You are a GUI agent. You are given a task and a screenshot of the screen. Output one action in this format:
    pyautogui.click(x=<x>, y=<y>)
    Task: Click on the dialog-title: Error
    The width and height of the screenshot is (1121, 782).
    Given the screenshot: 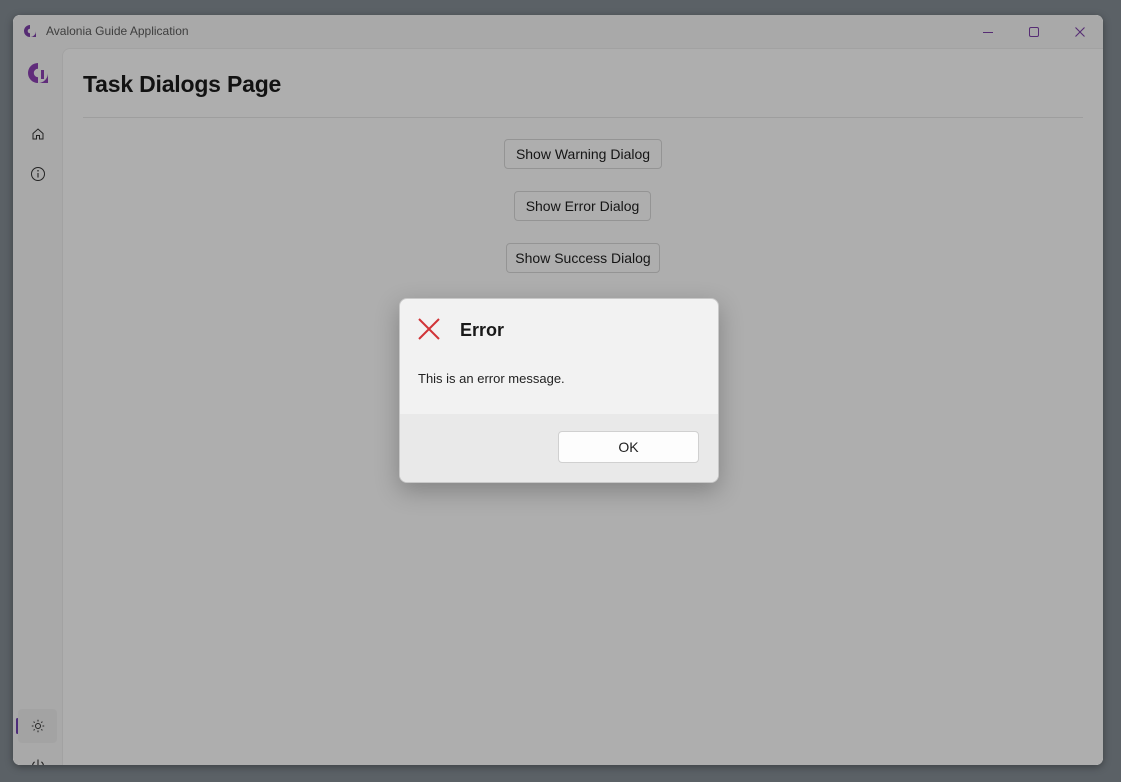 What is the action you would take?
    pyautogui.click(x=482, y=330)
    